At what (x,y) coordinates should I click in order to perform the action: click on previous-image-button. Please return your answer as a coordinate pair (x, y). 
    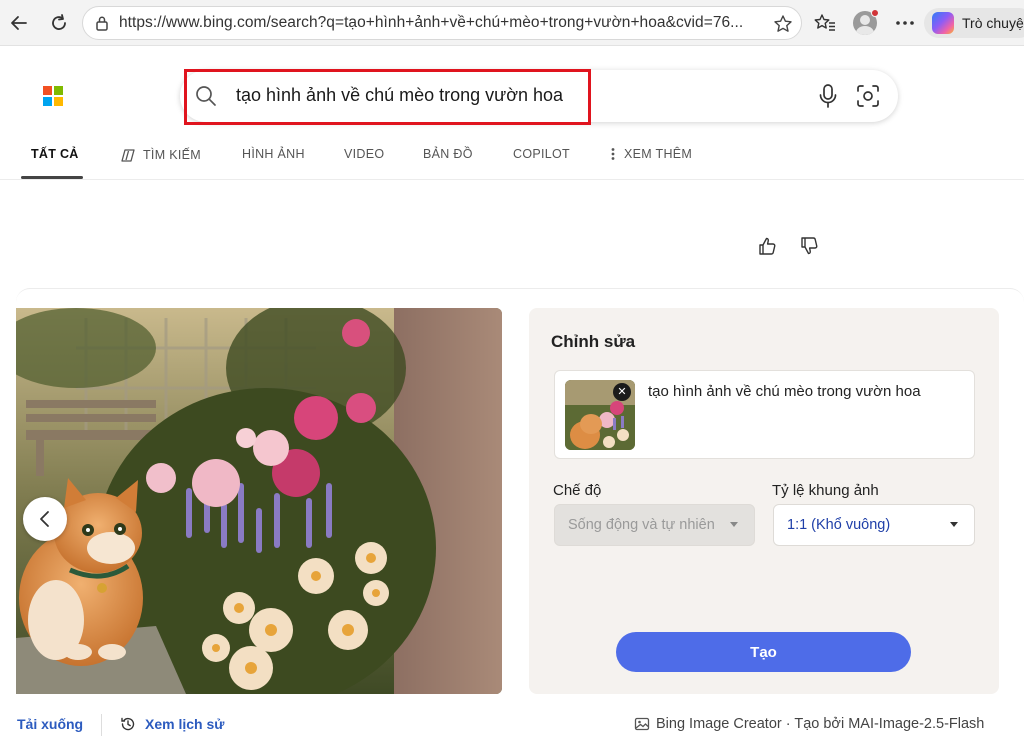
    Looking at the image, I should click on (45, 519).